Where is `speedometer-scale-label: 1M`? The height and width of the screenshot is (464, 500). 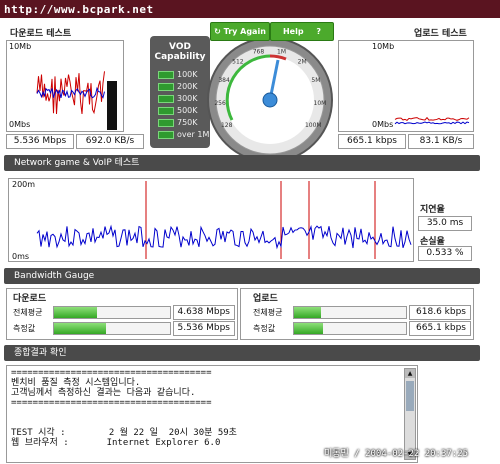
speedometer-scale-label: 1M is located at coordinates (281, 51).